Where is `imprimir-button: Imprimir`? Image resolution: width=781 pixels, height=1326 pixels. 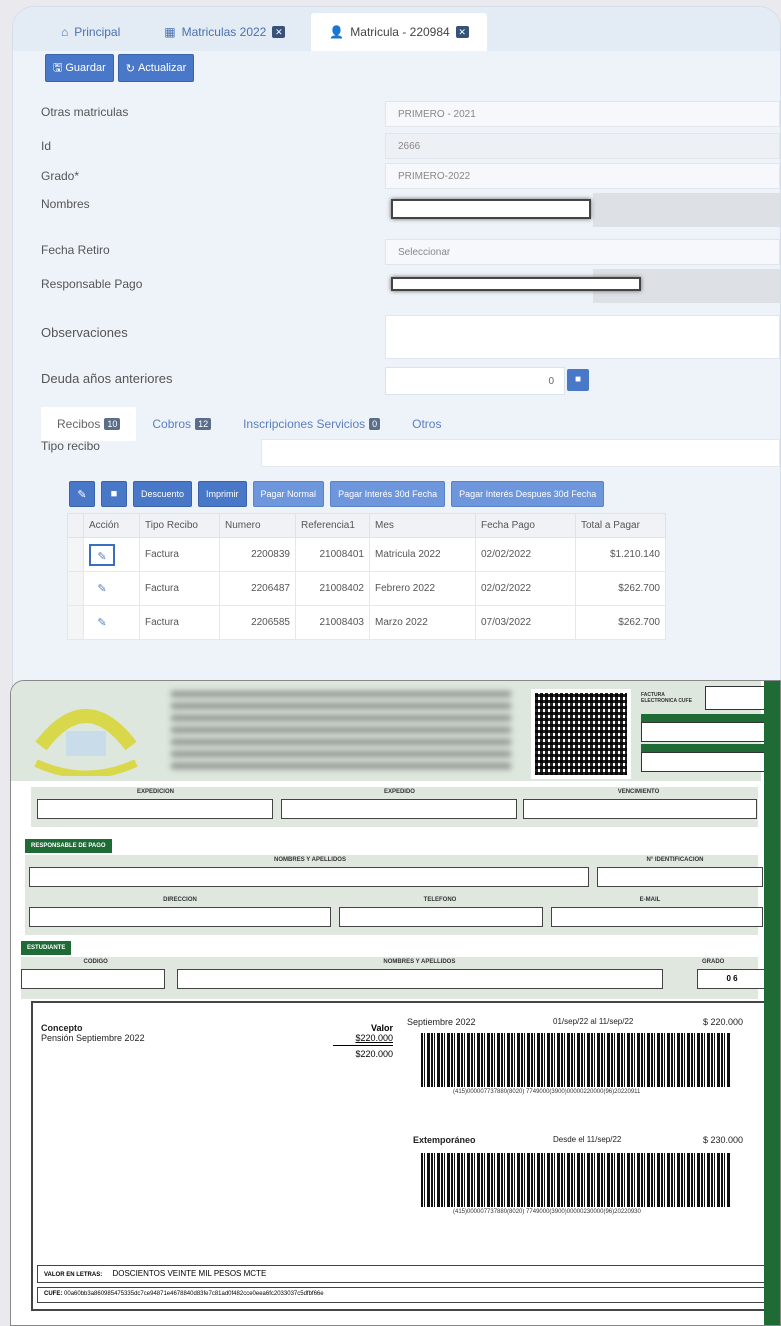 imprimir-button: Imprimir is located at coordinates (222, 494).